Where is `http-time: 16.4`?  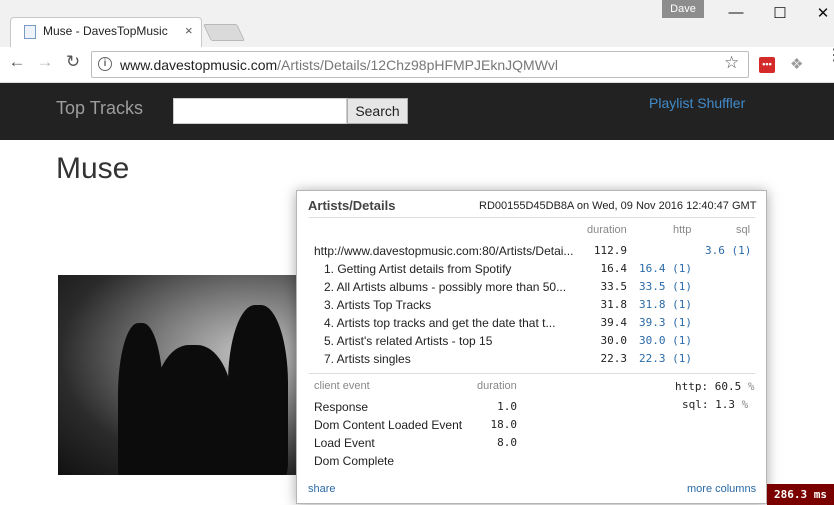 http-time: 16.4 is located at coordinates (652, 268).